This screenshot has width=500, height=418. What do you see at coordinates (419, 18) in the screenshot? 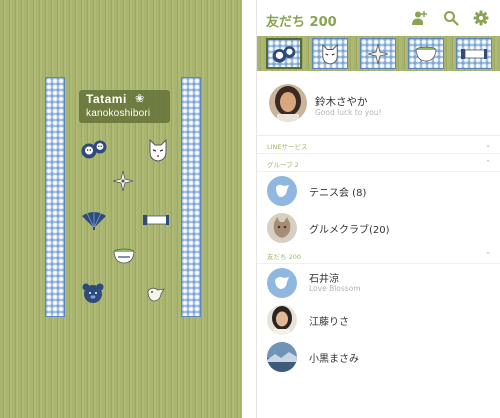
I see `add-friend-icon` at bounding box center [419, 18].